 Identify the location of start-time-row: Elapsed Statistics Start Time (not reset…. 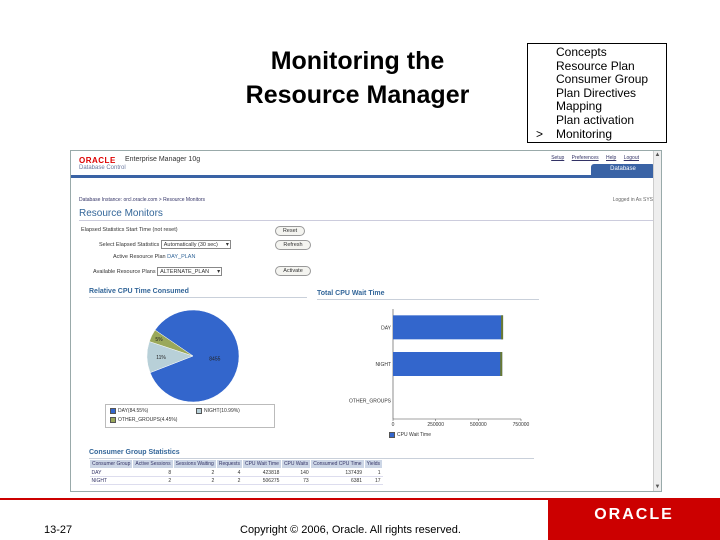
(129, 230).